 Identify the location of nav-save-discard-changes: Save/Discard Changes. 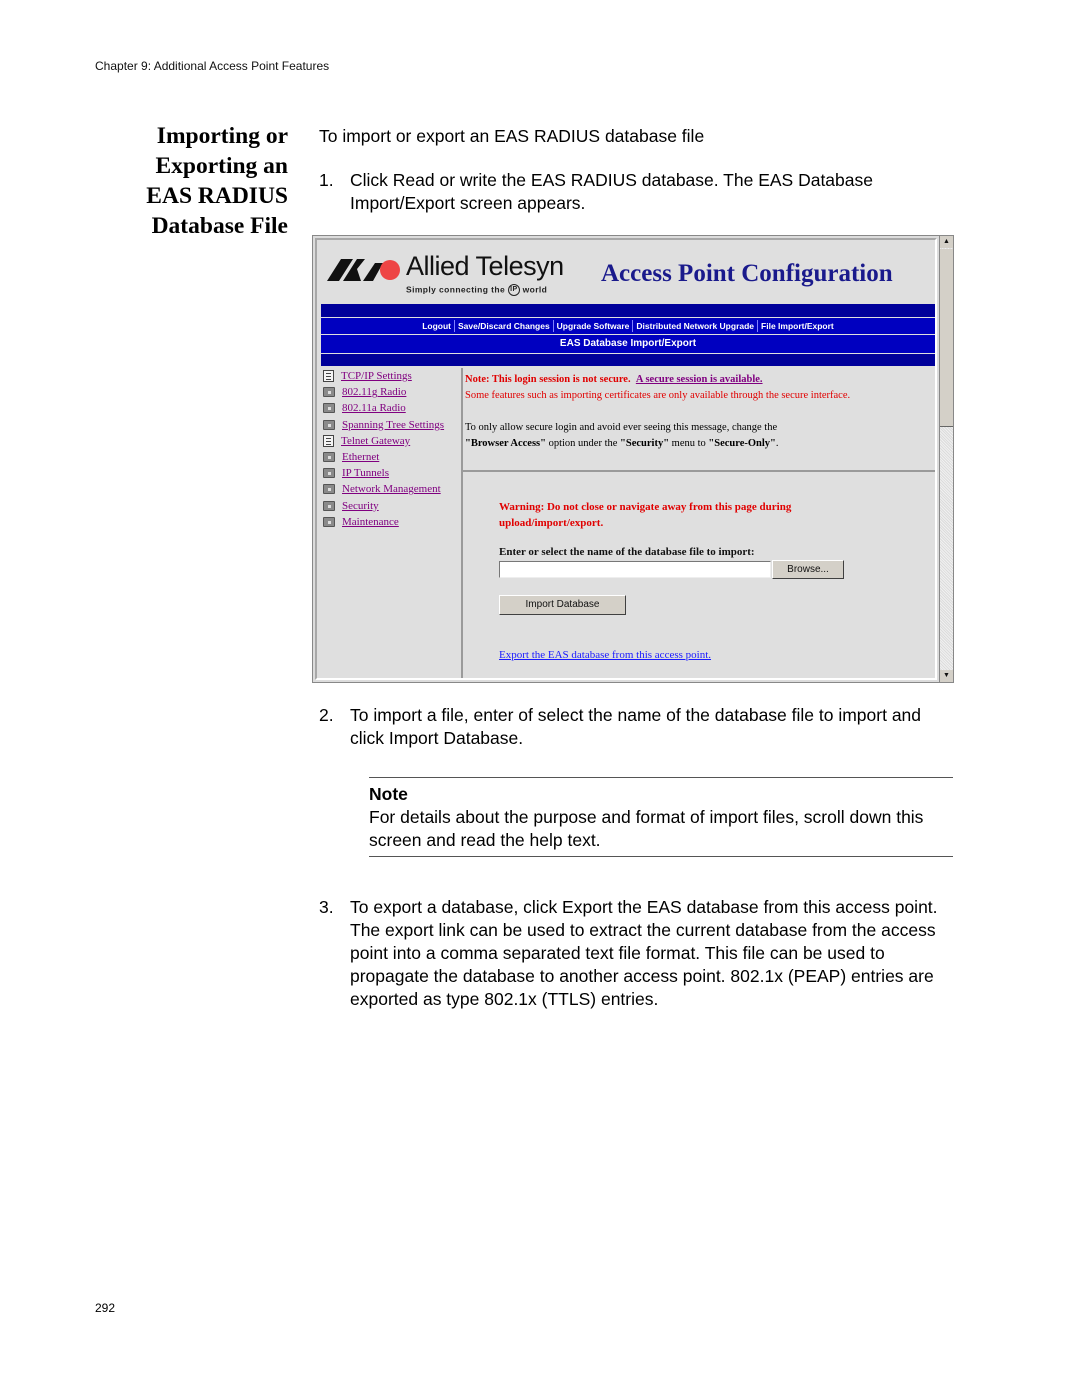
(504, 326).